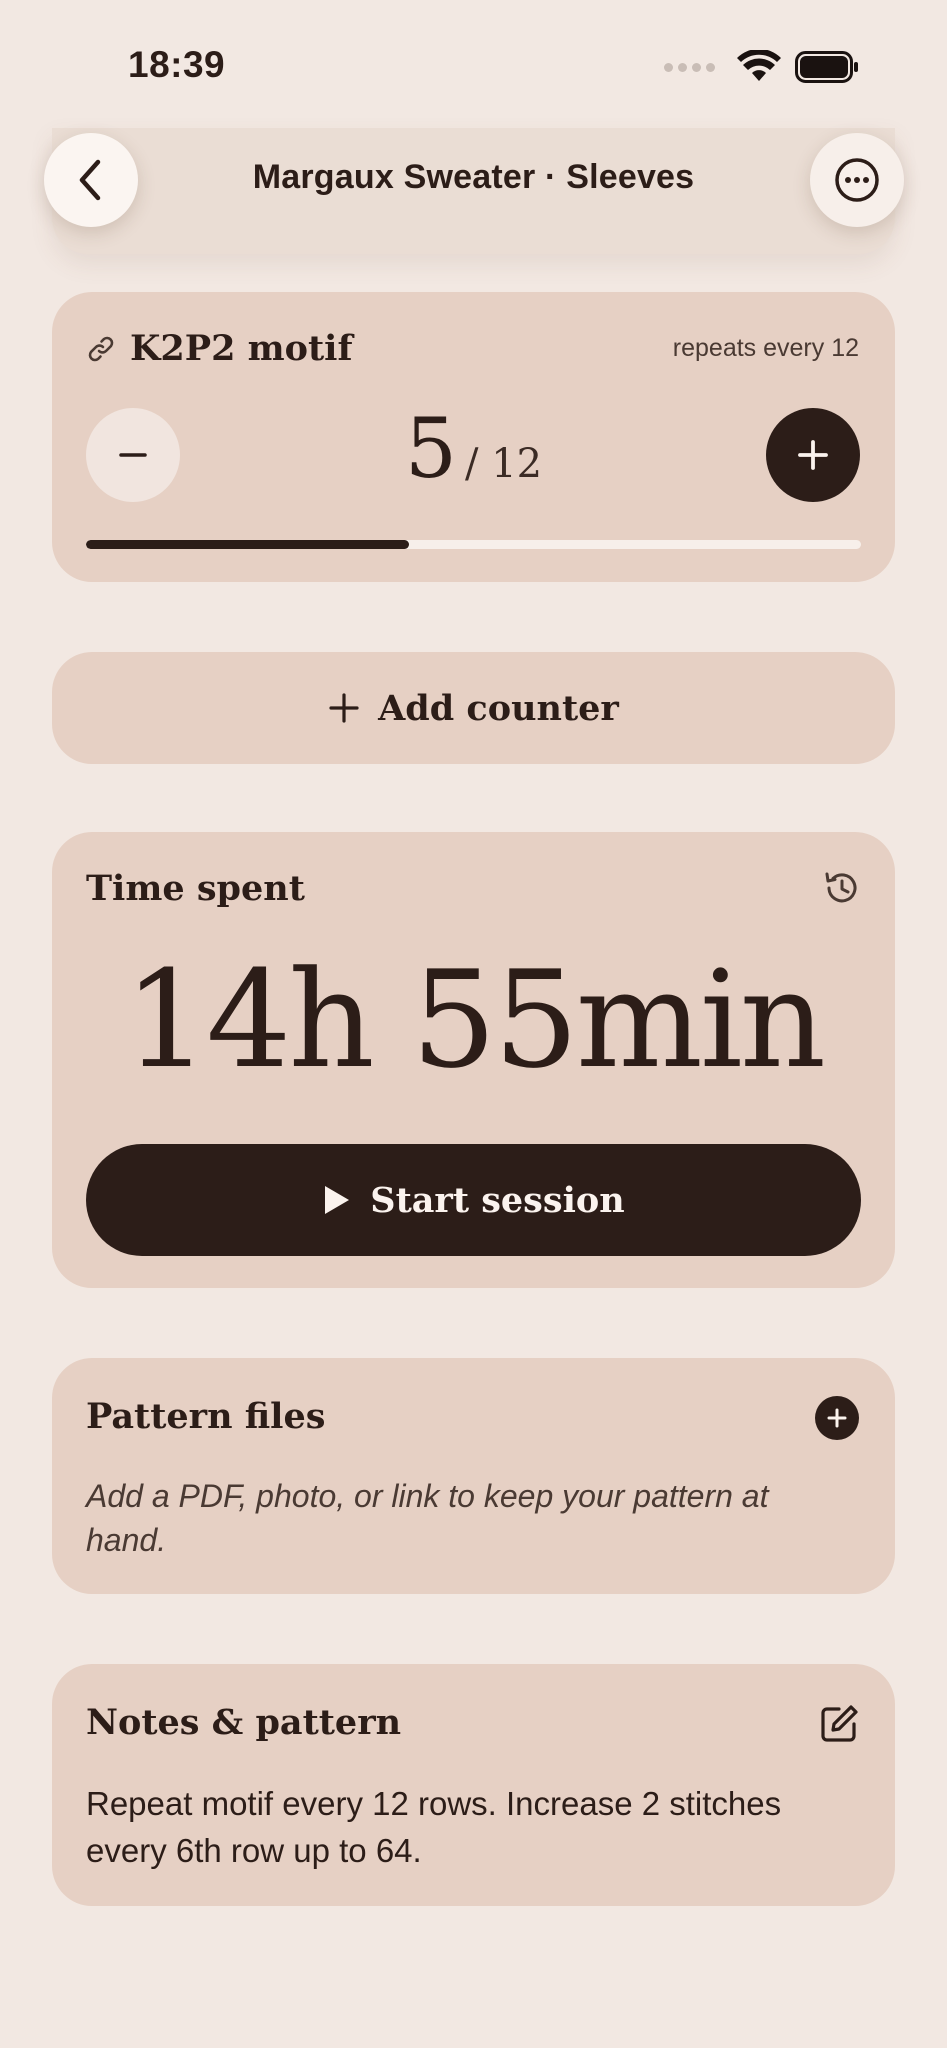 This screenshot has width=947, height=2048. What do you see at coordinates (841, 888) in the screenshot?
I see `history-icon` at bounding box center [841, 888].